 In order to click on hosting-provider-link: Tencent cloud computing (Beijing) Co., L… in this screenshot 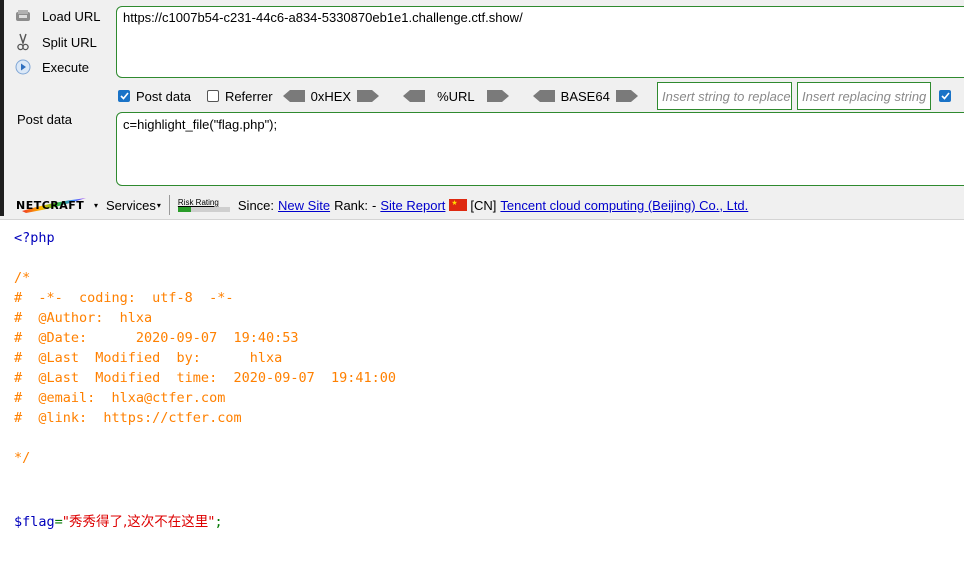, I will do `click(624, 205)`.